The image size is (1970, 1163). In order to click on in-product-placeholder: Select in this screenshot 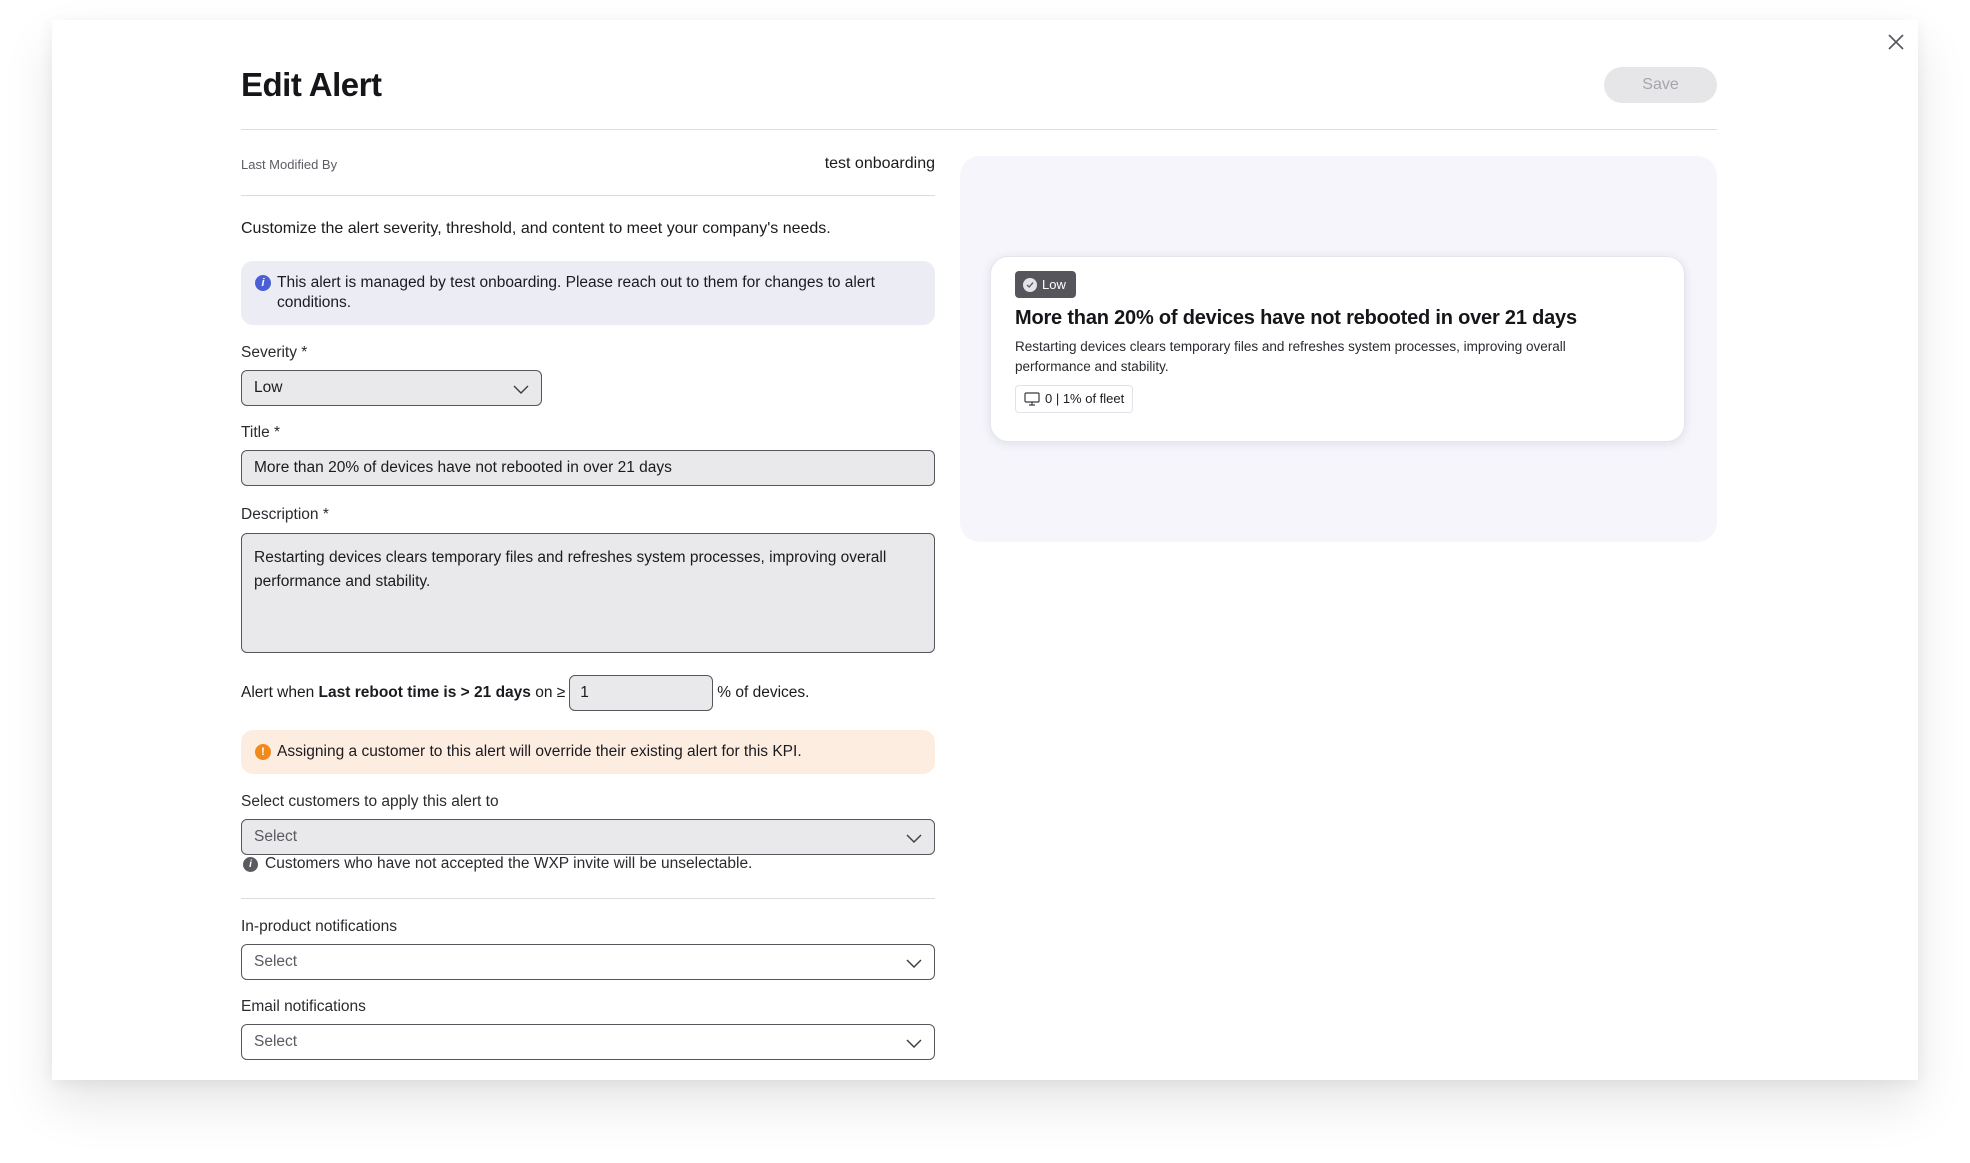, I will do `click(276, 961)`.